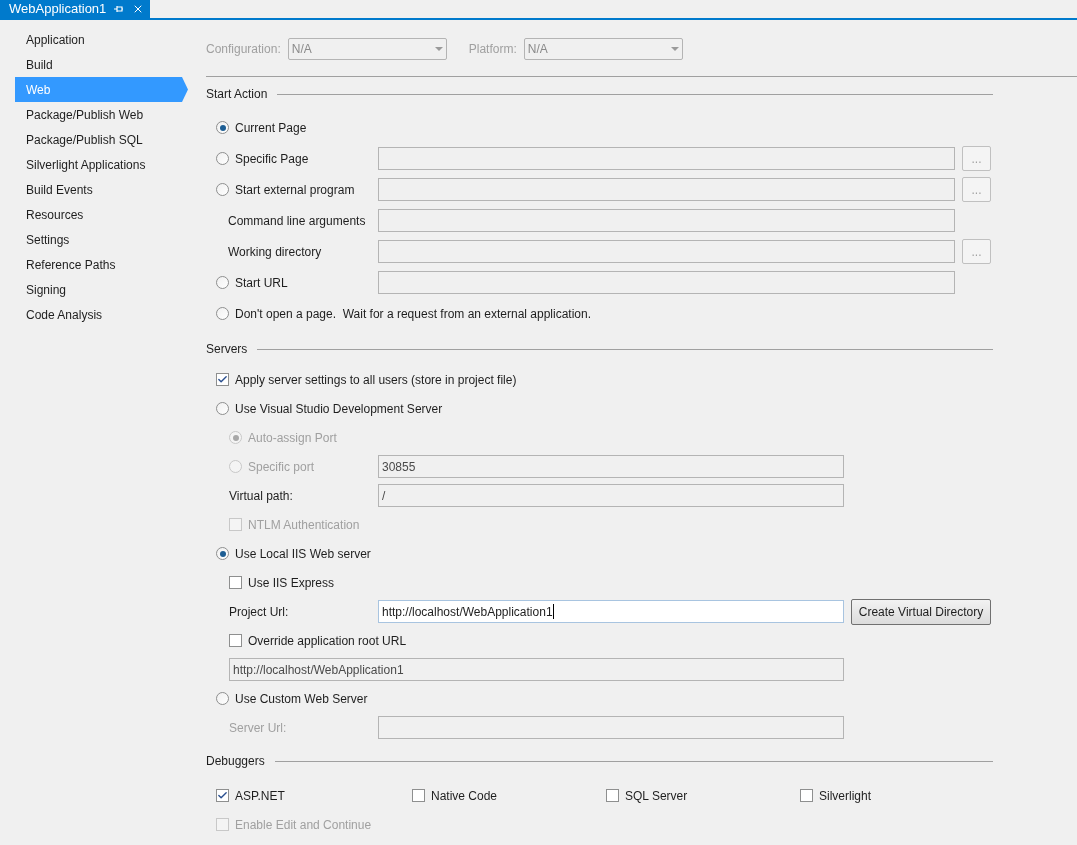  I want to click on option-label: Use IIS Express, so click(291, 583).